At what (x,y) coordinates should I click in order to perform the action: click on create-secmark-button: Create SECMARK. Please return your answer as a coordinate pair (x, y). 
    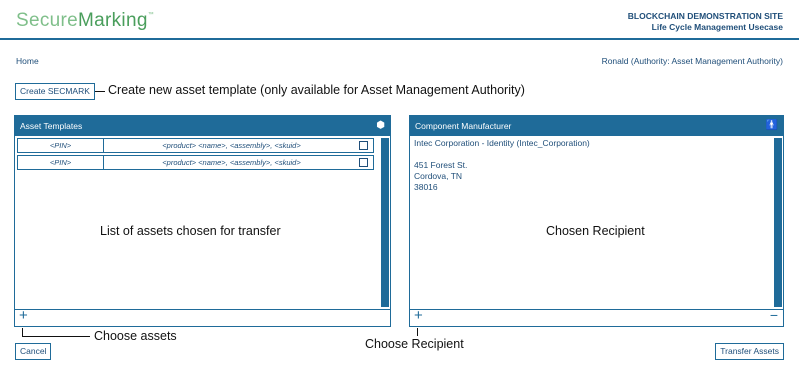
    Looking at the image, I should click on (55, 91).